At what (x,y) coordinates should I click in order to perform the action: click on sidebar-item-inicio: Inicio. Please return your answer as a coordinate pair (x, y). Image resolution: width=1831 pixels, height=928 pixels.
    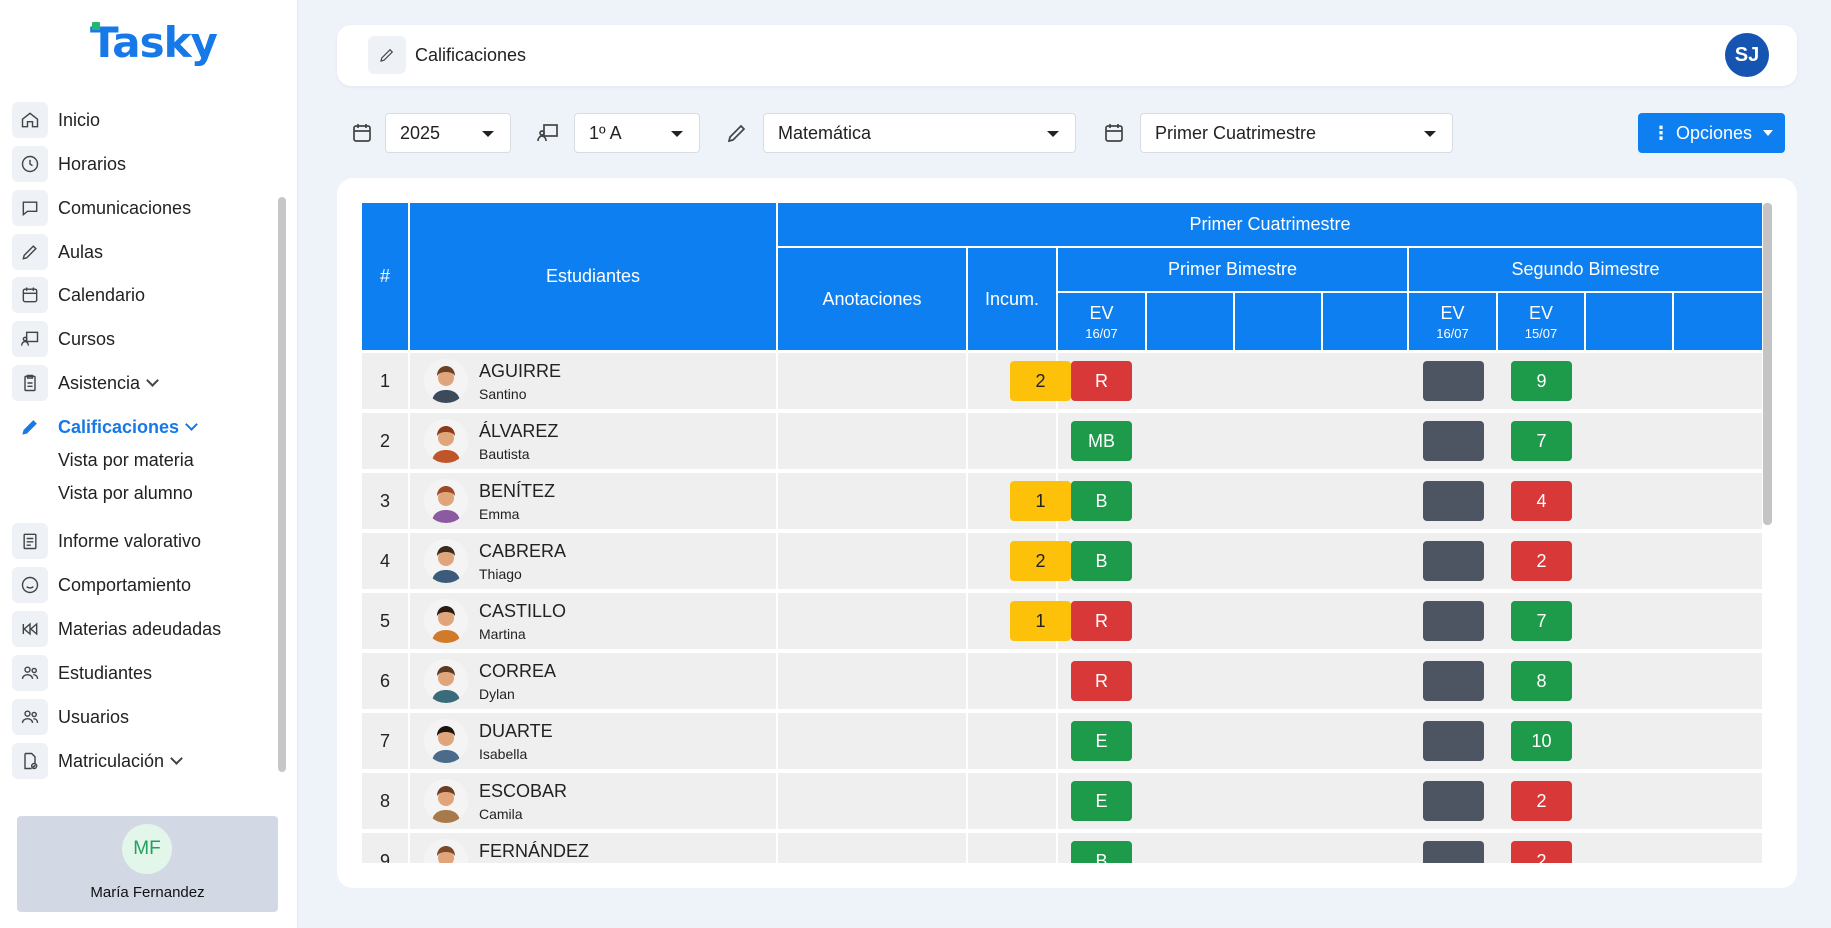
    Looking at the image, I should click on (56, 120).